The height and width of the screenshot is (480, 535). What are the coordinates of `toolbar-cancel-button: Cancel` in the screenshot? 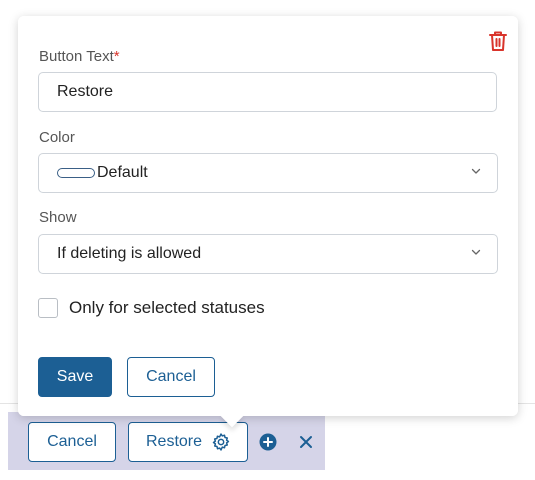 It's located at (72, 442).